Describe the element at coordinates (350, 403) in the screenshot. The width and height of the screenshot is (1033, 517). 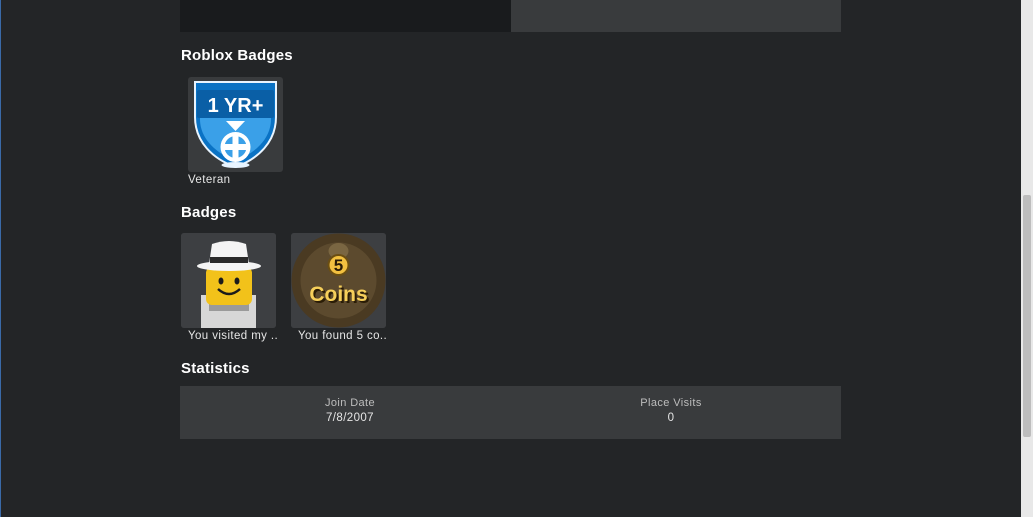
I see `stat-label: Join Date` at that location.